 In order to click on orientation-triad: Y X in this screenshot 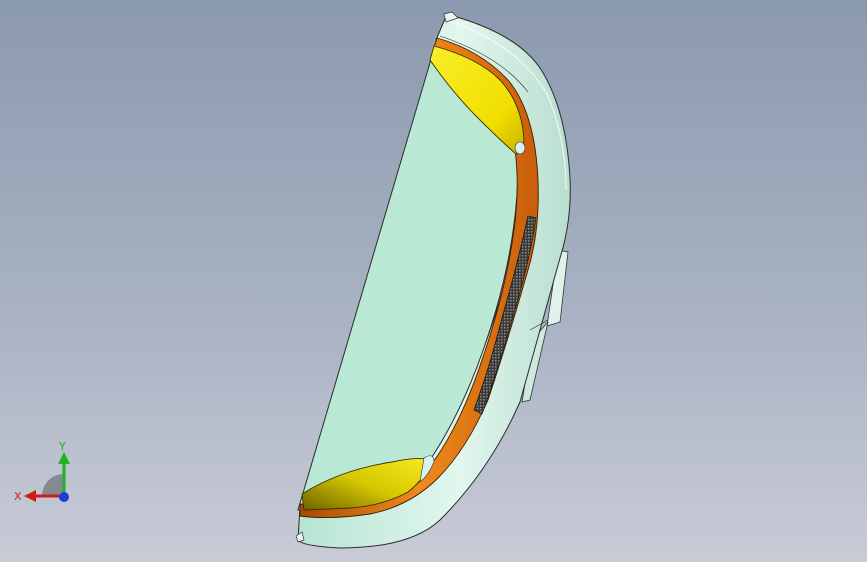, I will do `click(42, 471)`.